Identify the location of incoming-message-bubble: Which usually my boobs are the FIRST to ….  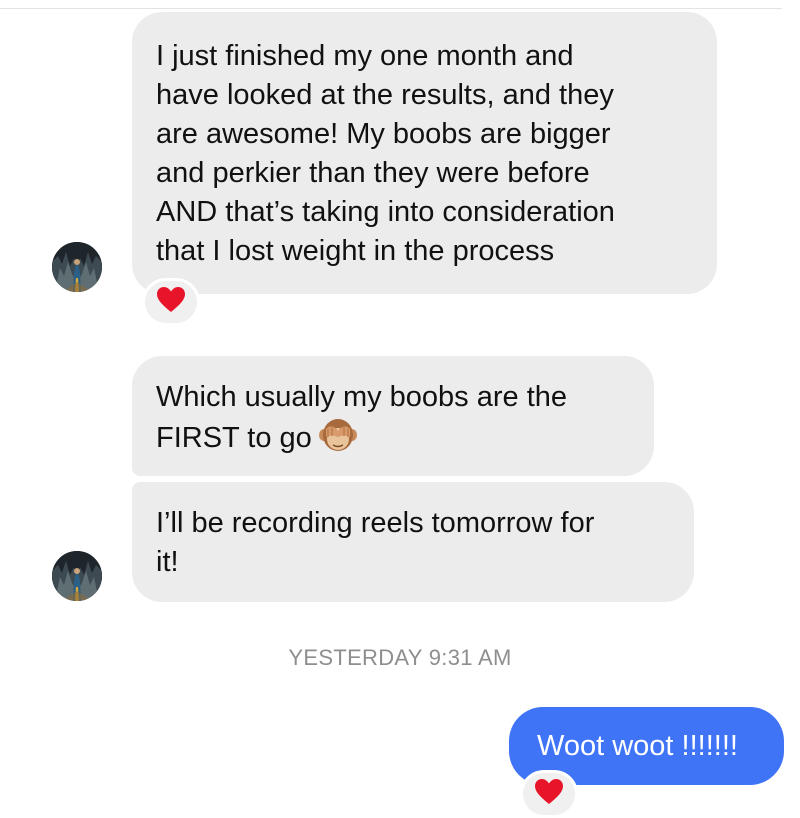
(393, 416).